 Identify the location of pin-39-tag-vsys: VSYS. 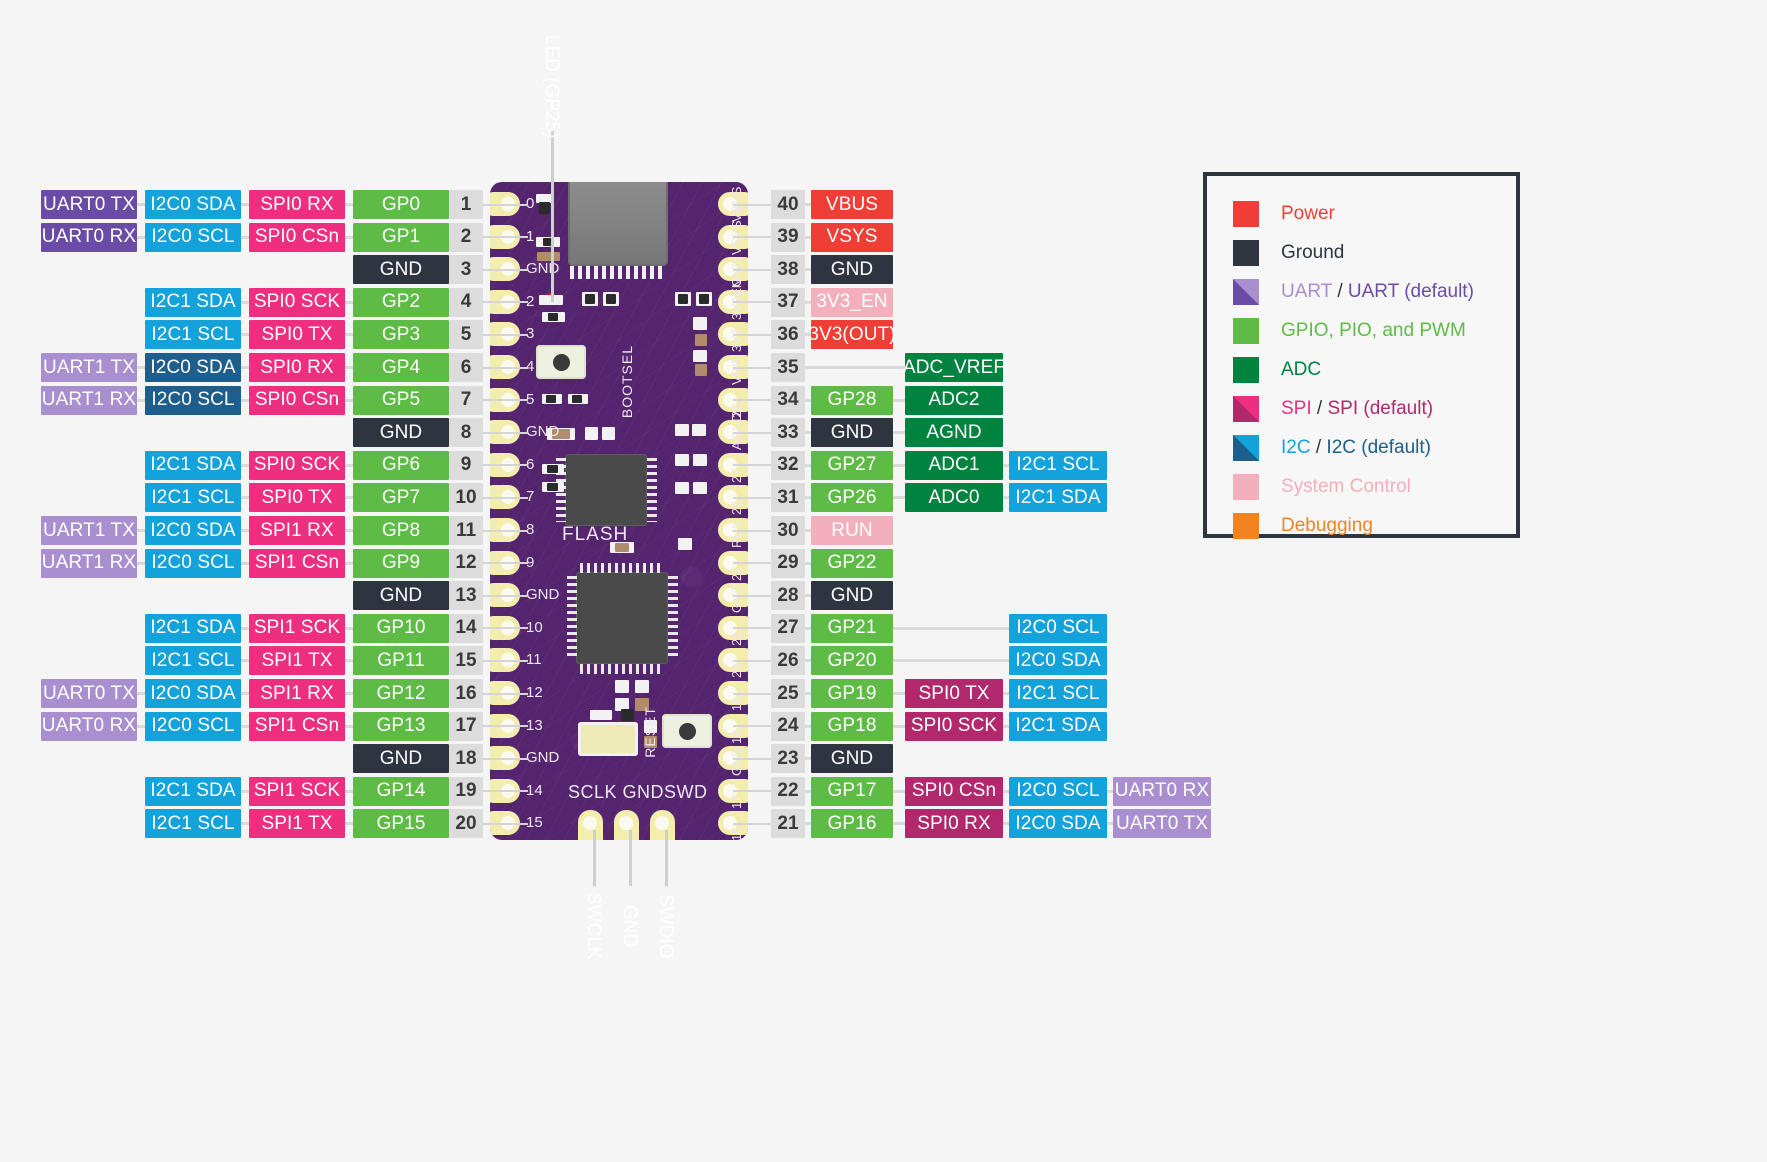
(852, 237).